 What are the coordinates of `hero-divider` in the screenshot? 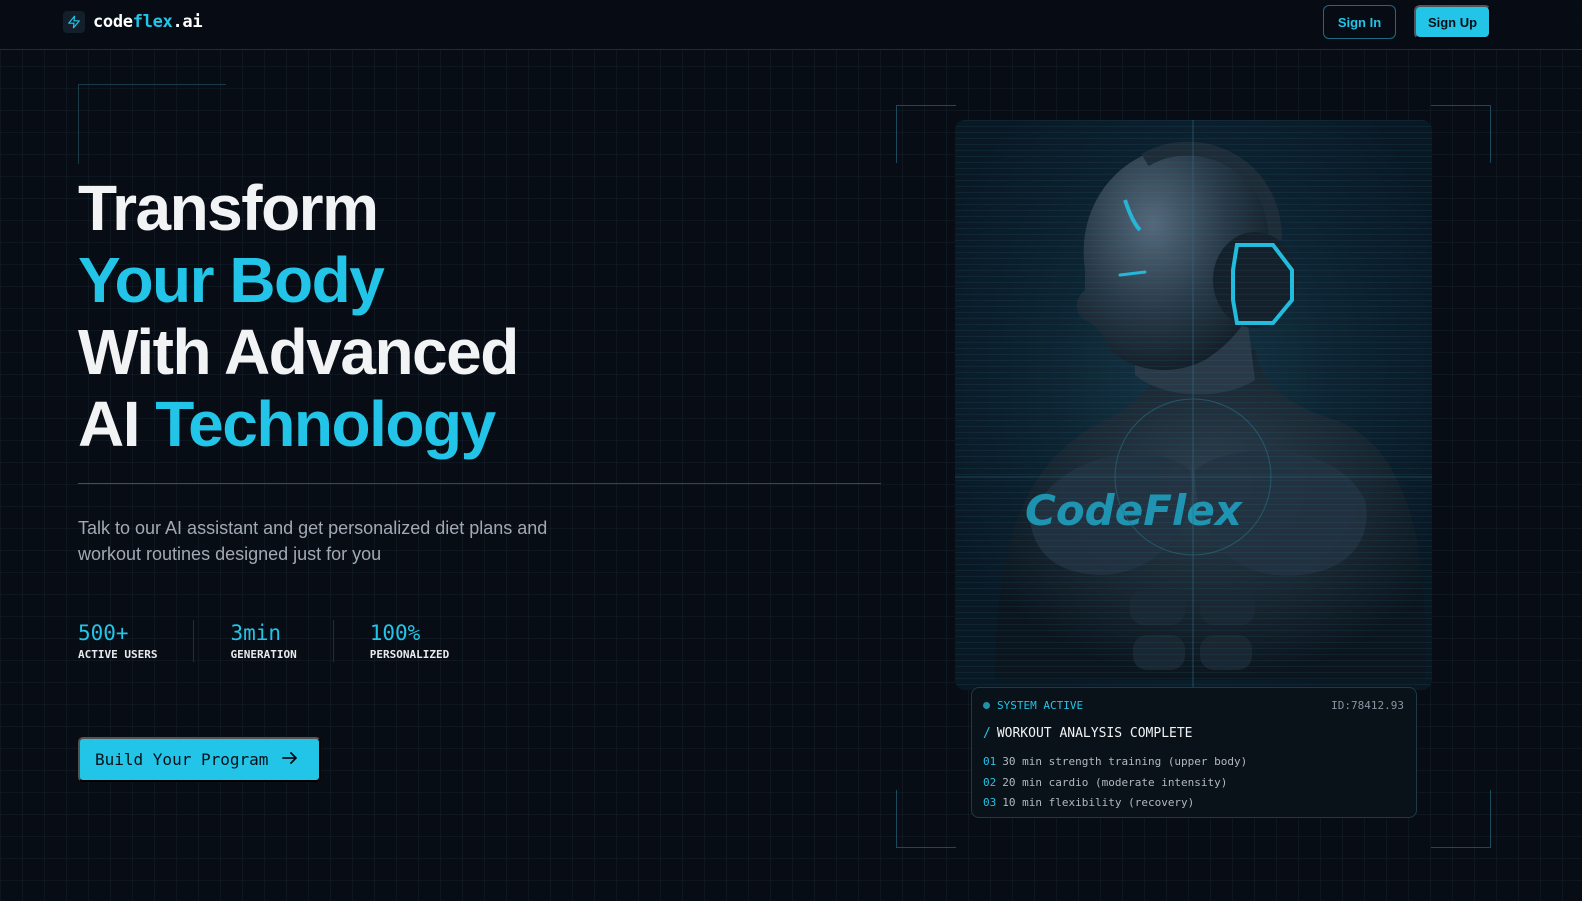 It's located at (479, 483).